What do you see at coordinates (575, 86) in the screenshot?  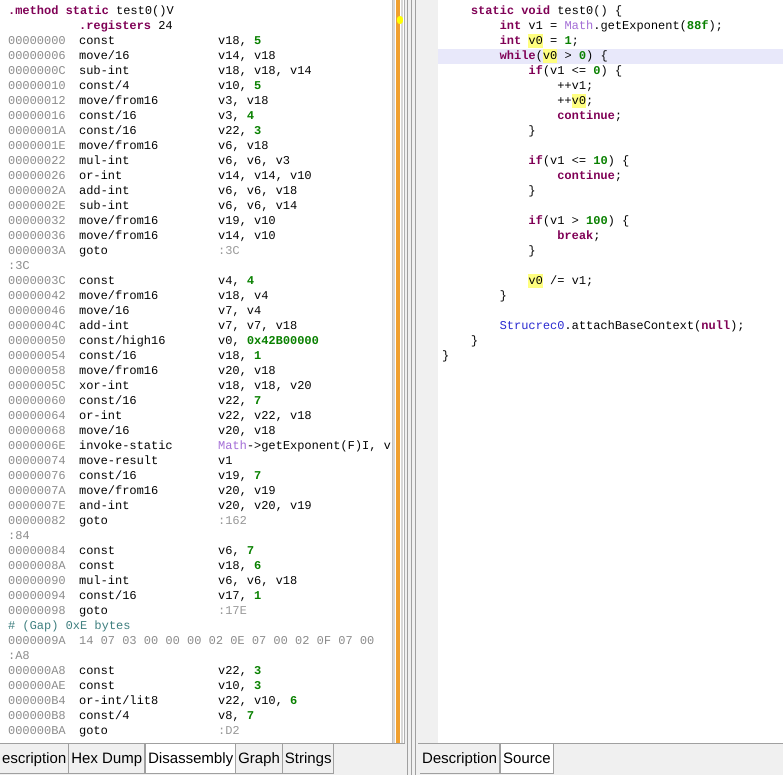 I see `code-line: ++v1;` at bounding box center [575, 86].